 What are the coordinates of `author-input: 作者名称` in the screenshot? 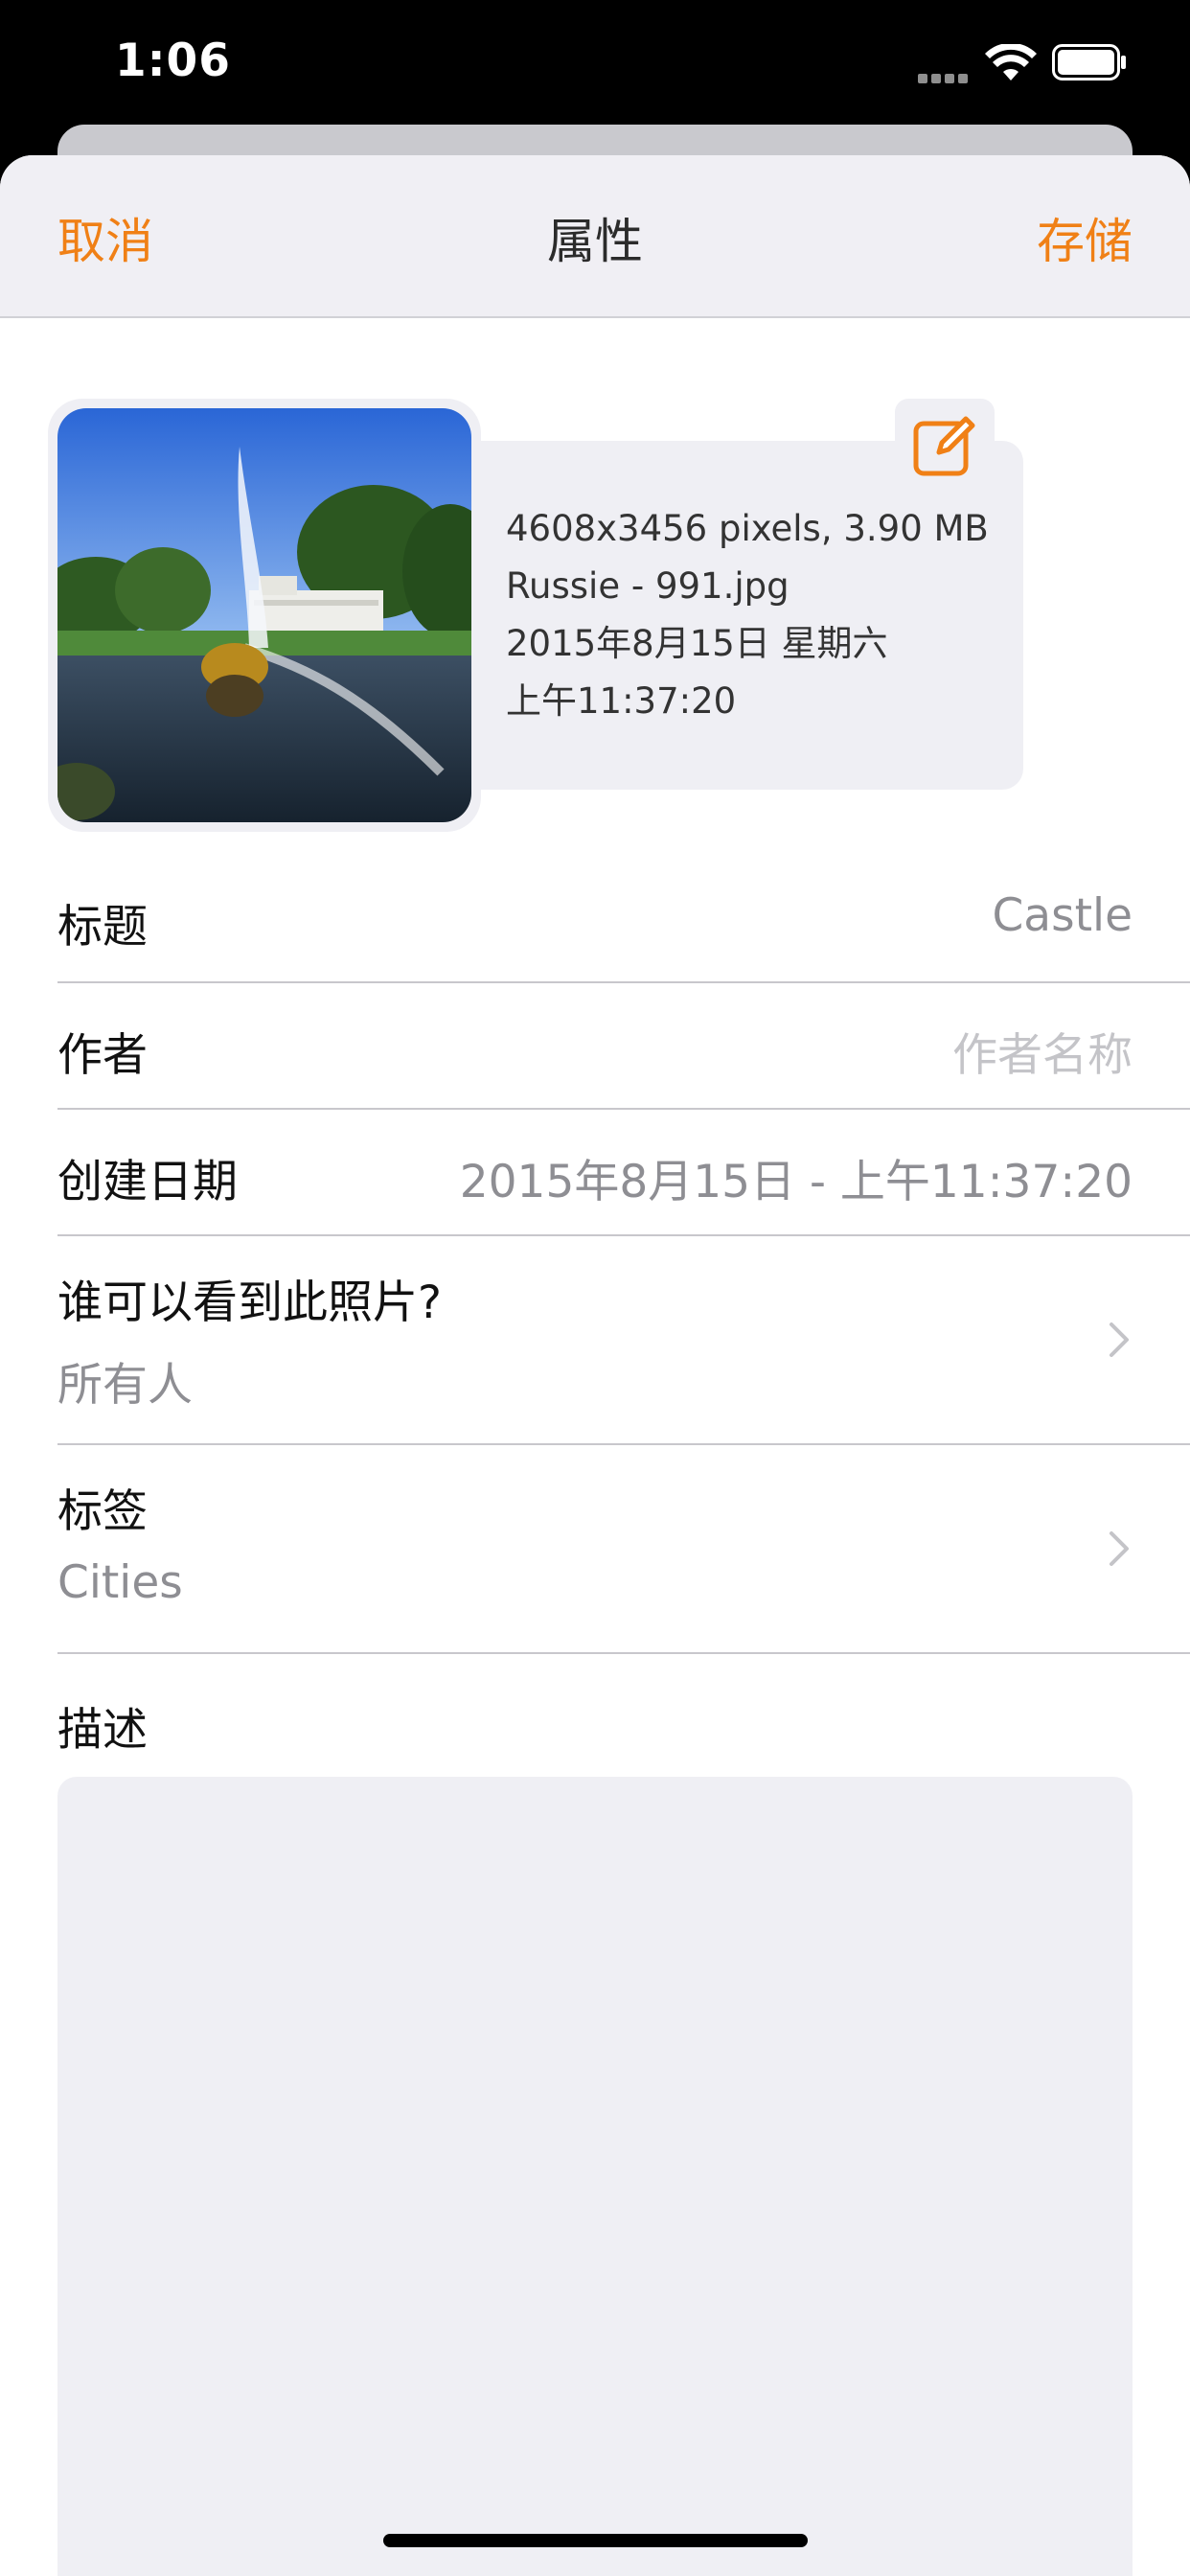 It's located at (1042, 1051).